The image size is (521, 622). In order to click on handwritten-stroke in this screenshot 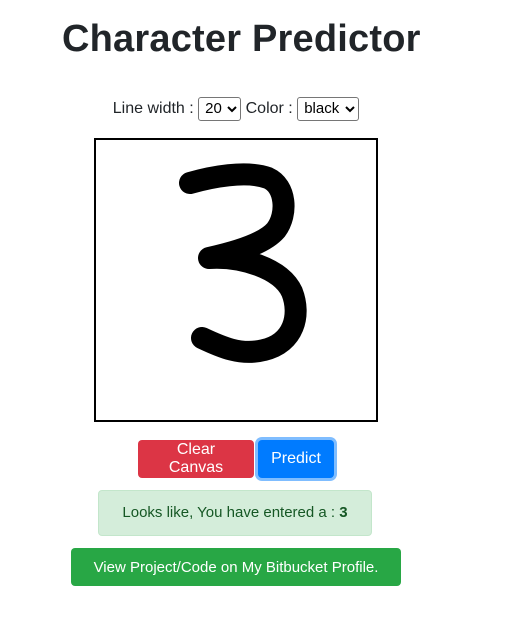, I will do `click(243, 263)`.